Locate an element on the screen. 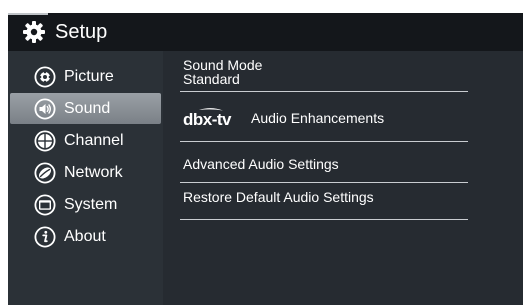  dbx-tv-logo: dbx-tv is located at coordinates (208, 118).